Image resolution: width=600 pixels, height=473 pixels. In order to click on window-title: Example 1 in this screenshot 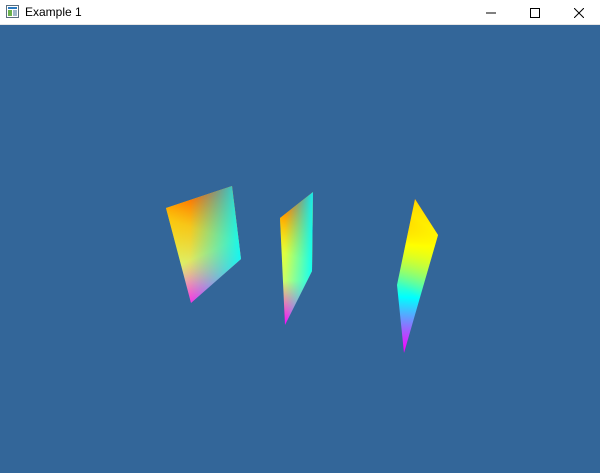, I will do `click(53, 12)`.